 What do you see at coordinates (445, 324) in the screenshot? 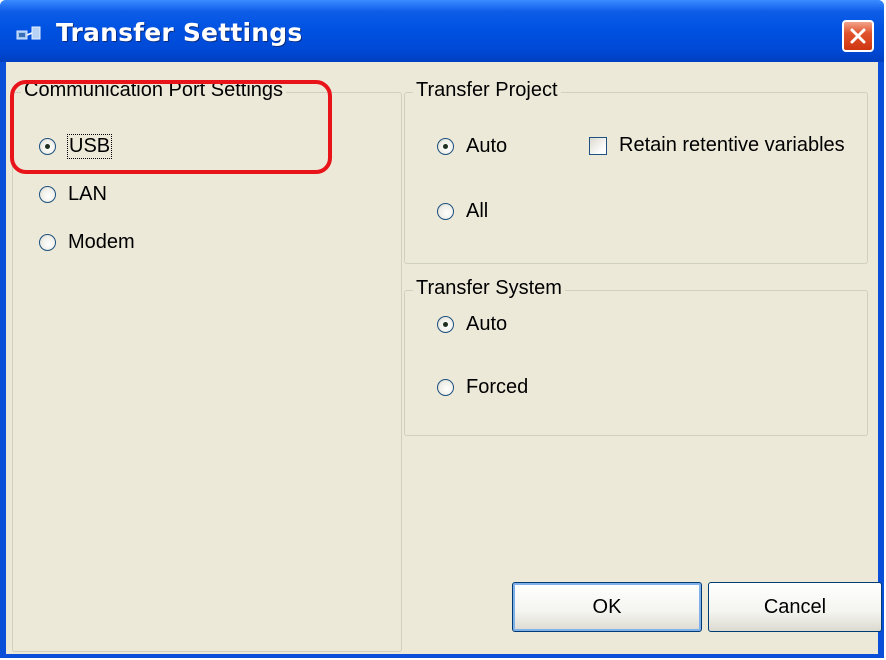
I see `radio-system-auto-button` at bounding box center [445, 324].